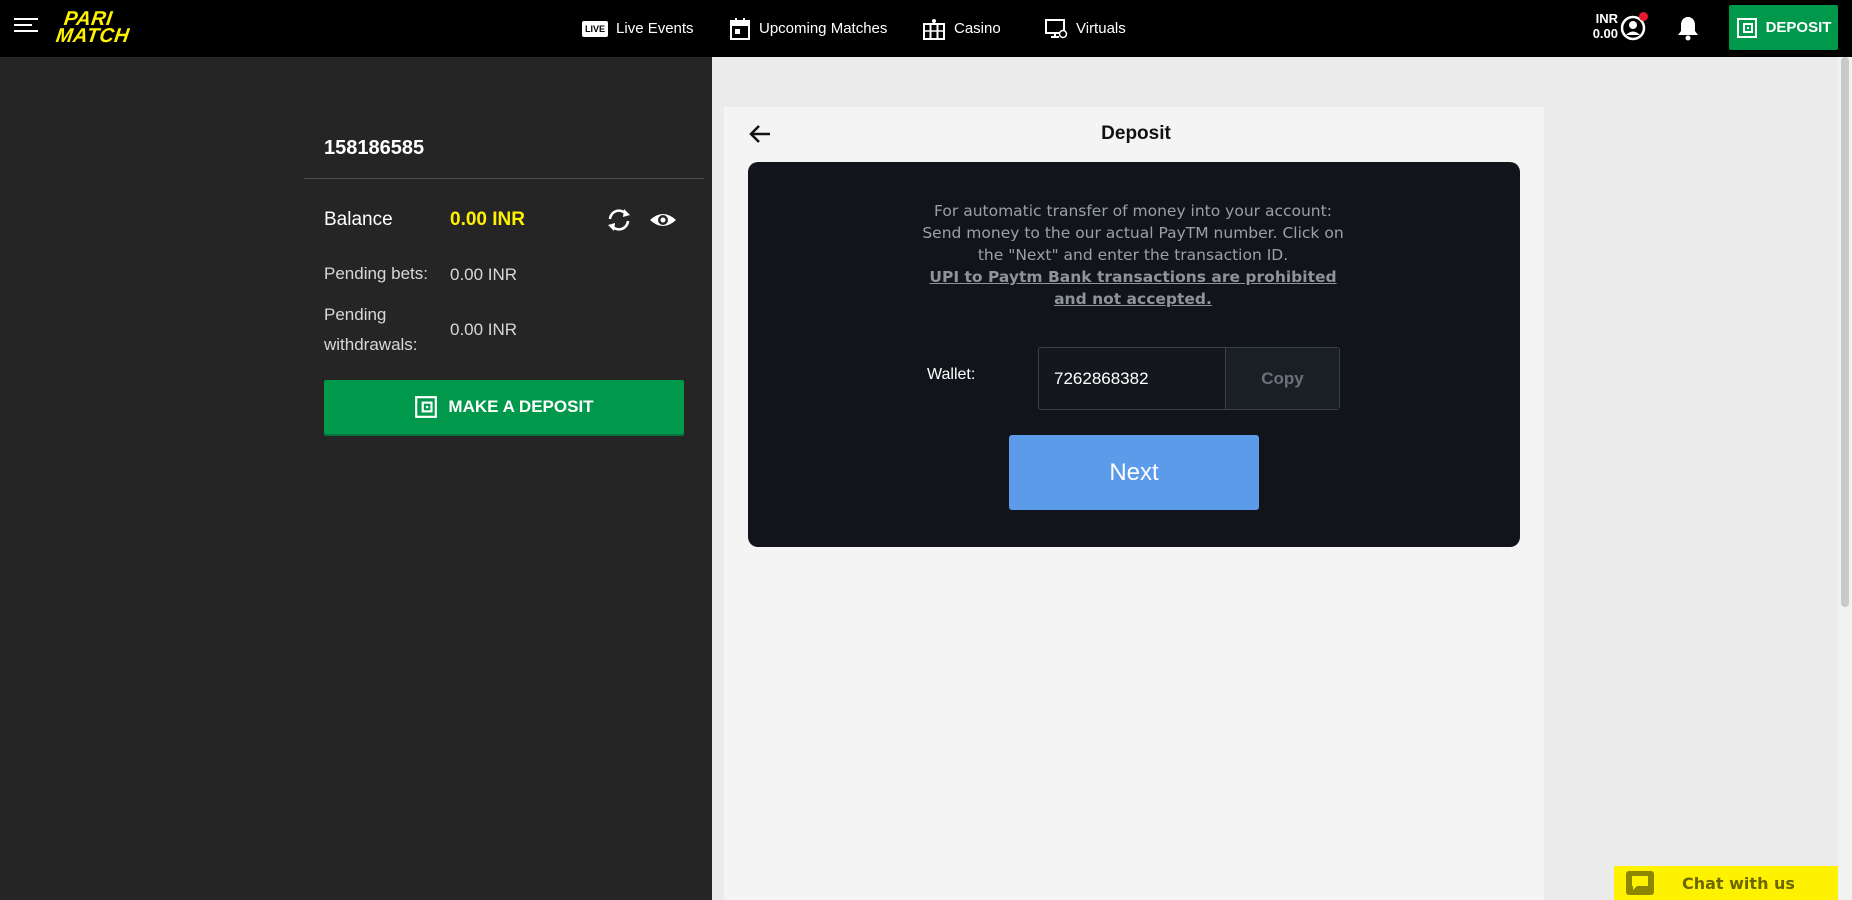 This screenshot has height=900, width=1852. What do you see at coordinates (1643, 16) in the screenshot?
I see `notification-dot` at bounding box center [1643, 16].